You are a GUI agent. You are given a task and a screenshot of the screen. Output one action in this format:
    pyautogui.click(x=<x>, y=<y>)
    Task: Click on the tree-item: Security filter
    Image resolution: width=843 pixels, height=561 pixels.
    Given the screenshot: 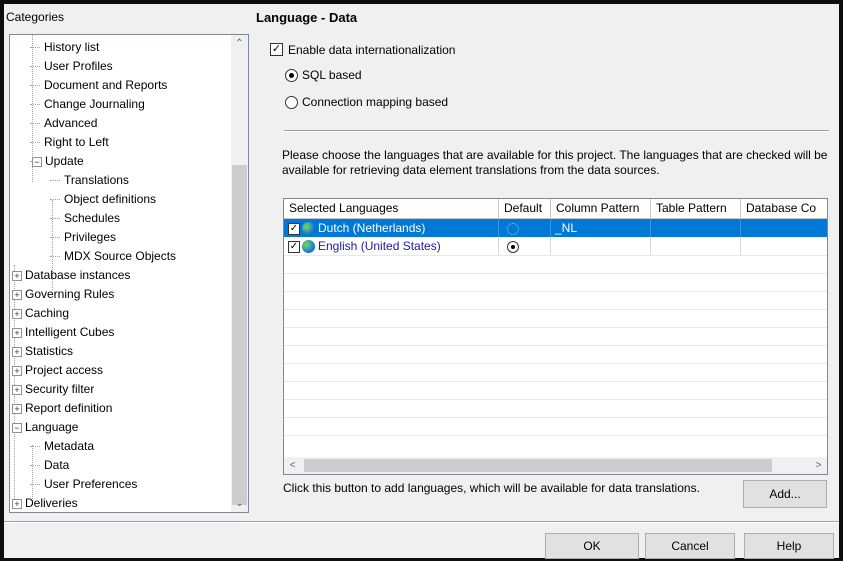 What is the action you would take?
    pyautogui.click(x=59, y=389)
    